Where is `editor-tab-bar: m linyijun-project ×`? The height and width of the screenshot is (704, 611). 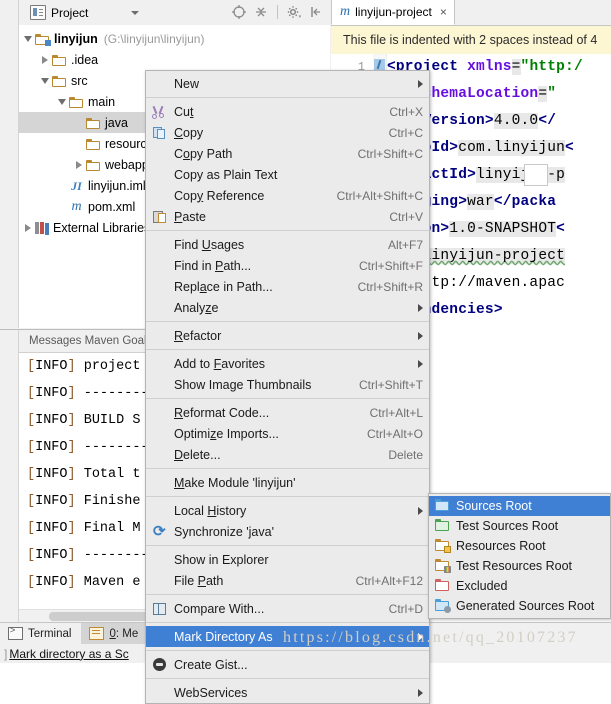 editor-tab-bar: m linyijun-project × is located at coordinates (471, 13).